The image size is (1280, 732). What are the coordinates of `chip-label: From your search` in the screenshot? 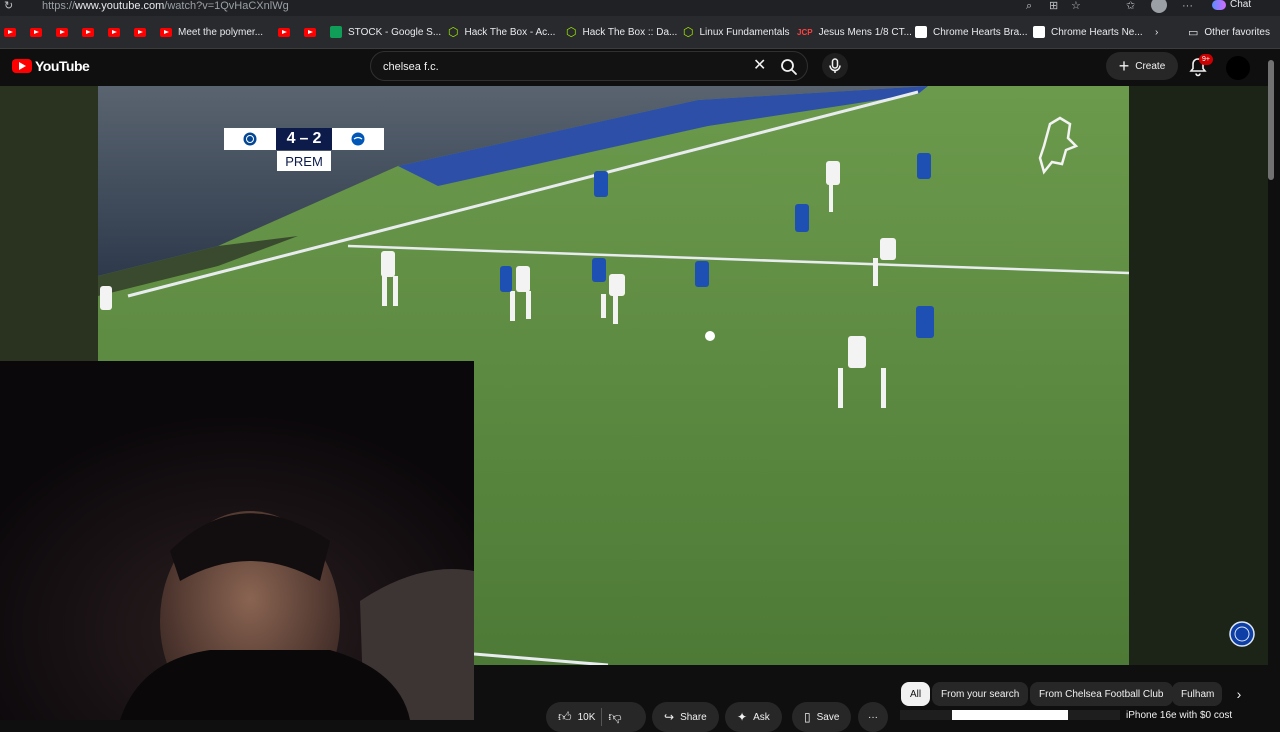 It's located at (980, 694).